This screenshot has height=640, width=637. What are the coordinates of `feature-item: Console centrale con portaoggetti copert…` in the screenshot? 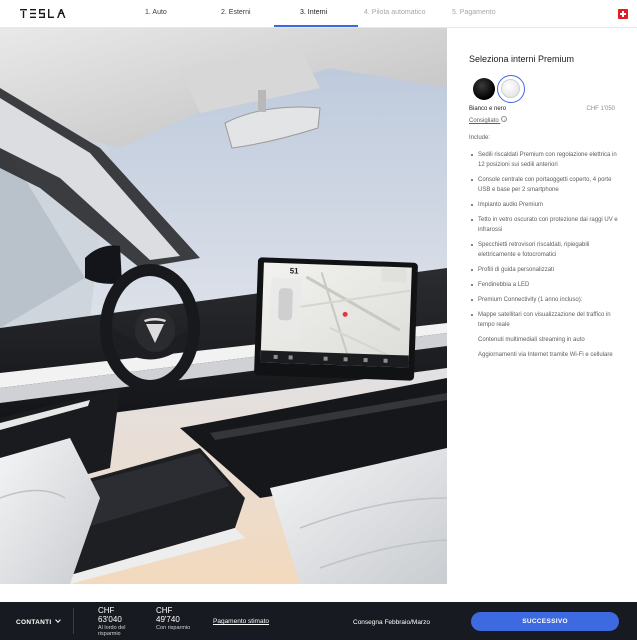 It's located at (544, 185).